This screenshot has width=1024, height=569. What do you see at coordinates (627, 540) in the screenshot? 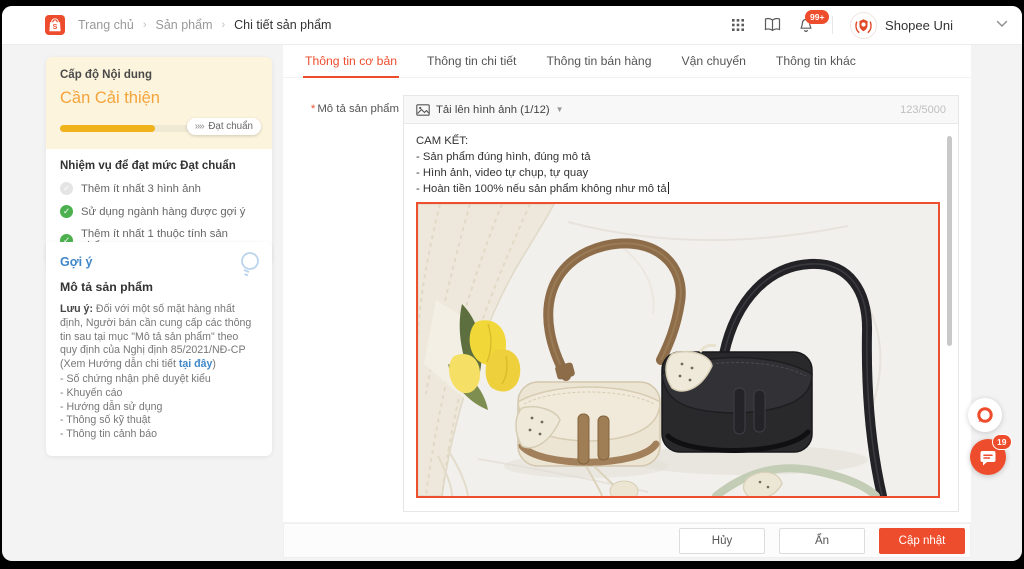
I see `action-bar: Hủy Ẩn Cập nhật` at bounding box center [627, 540].